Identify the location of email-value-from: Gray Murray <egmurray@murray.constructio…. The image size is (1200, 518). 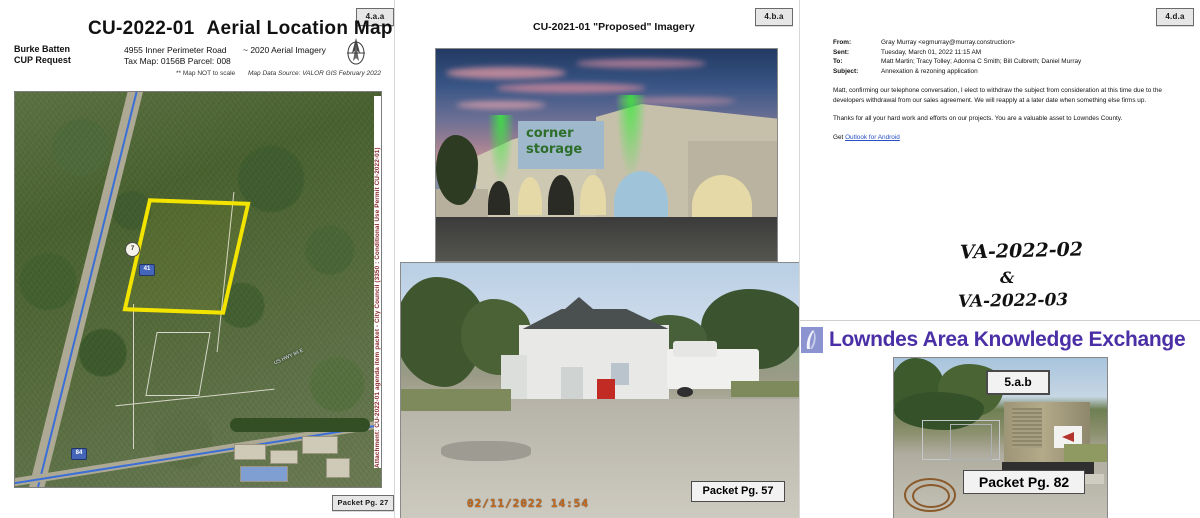
(948, 42).